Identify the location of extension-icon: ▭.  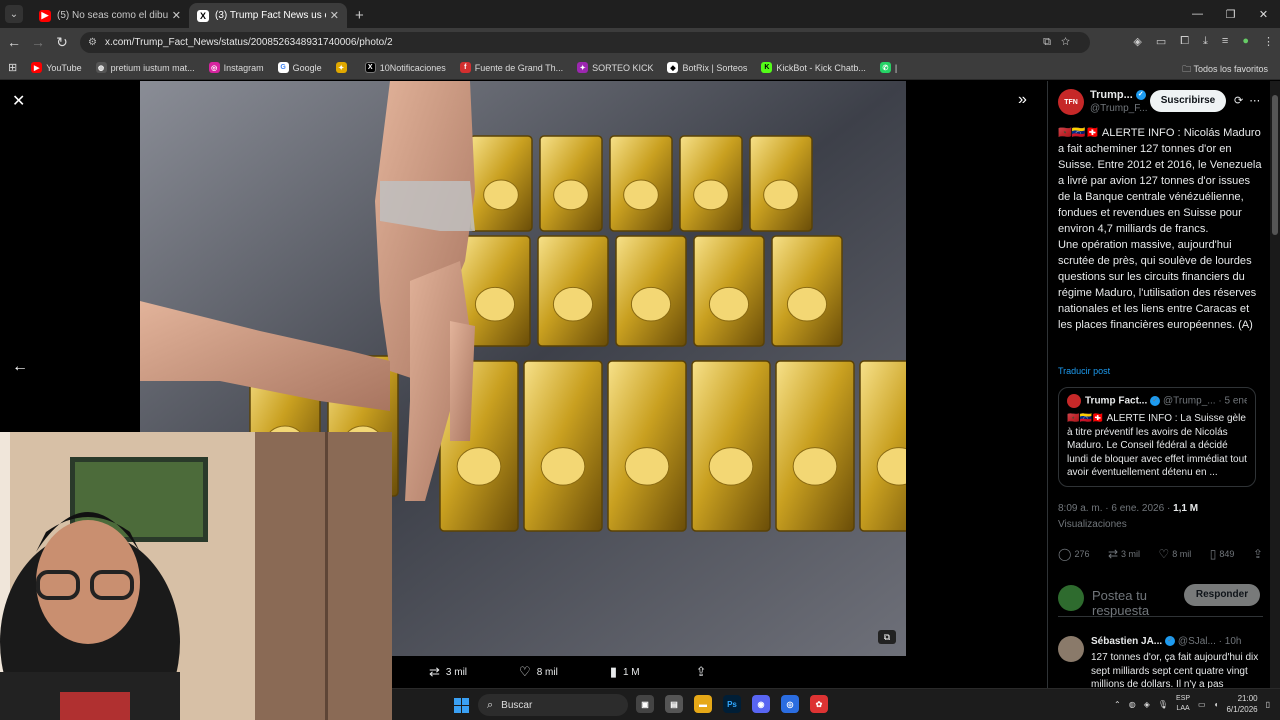
(1161, 41).